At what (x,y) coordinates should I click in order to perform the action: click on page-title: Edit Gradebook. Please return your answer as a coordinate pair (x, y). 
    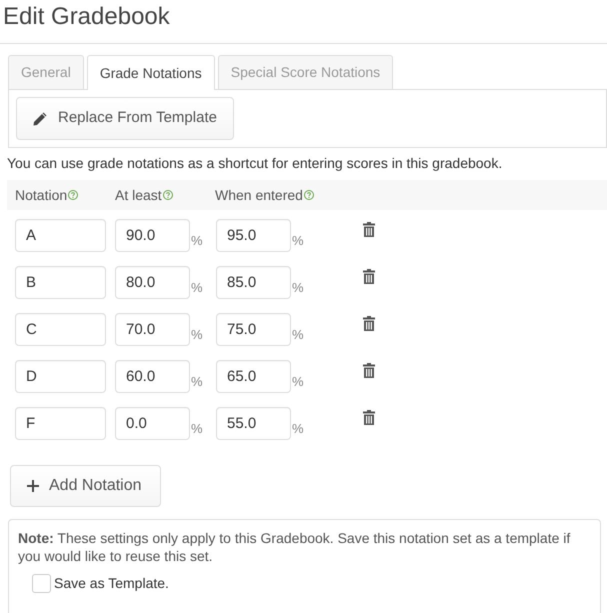
    Looking at the image, I should click on (87, 17).